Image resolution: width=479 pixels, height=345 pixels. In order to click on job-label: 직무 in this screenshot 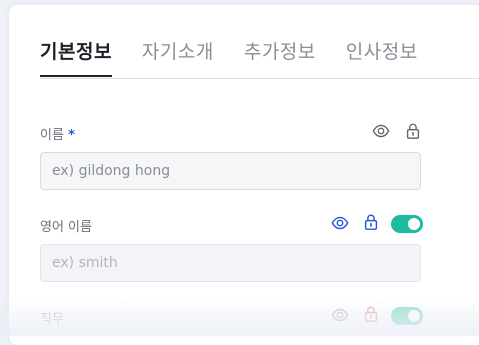, I will do `click(52, 319)`.